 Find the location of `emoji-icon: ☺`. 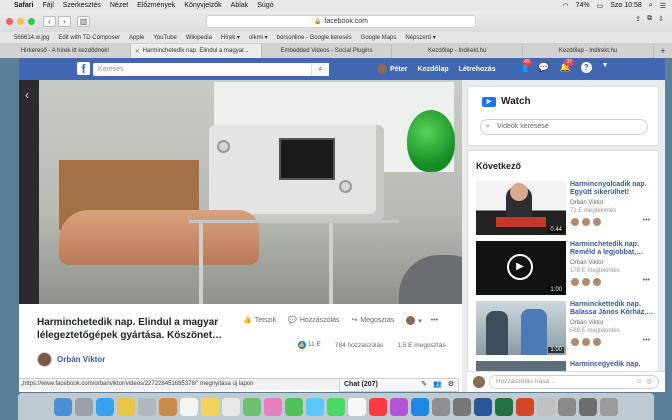

emoji-icon: ☺ is located at coordinates (639, 382).